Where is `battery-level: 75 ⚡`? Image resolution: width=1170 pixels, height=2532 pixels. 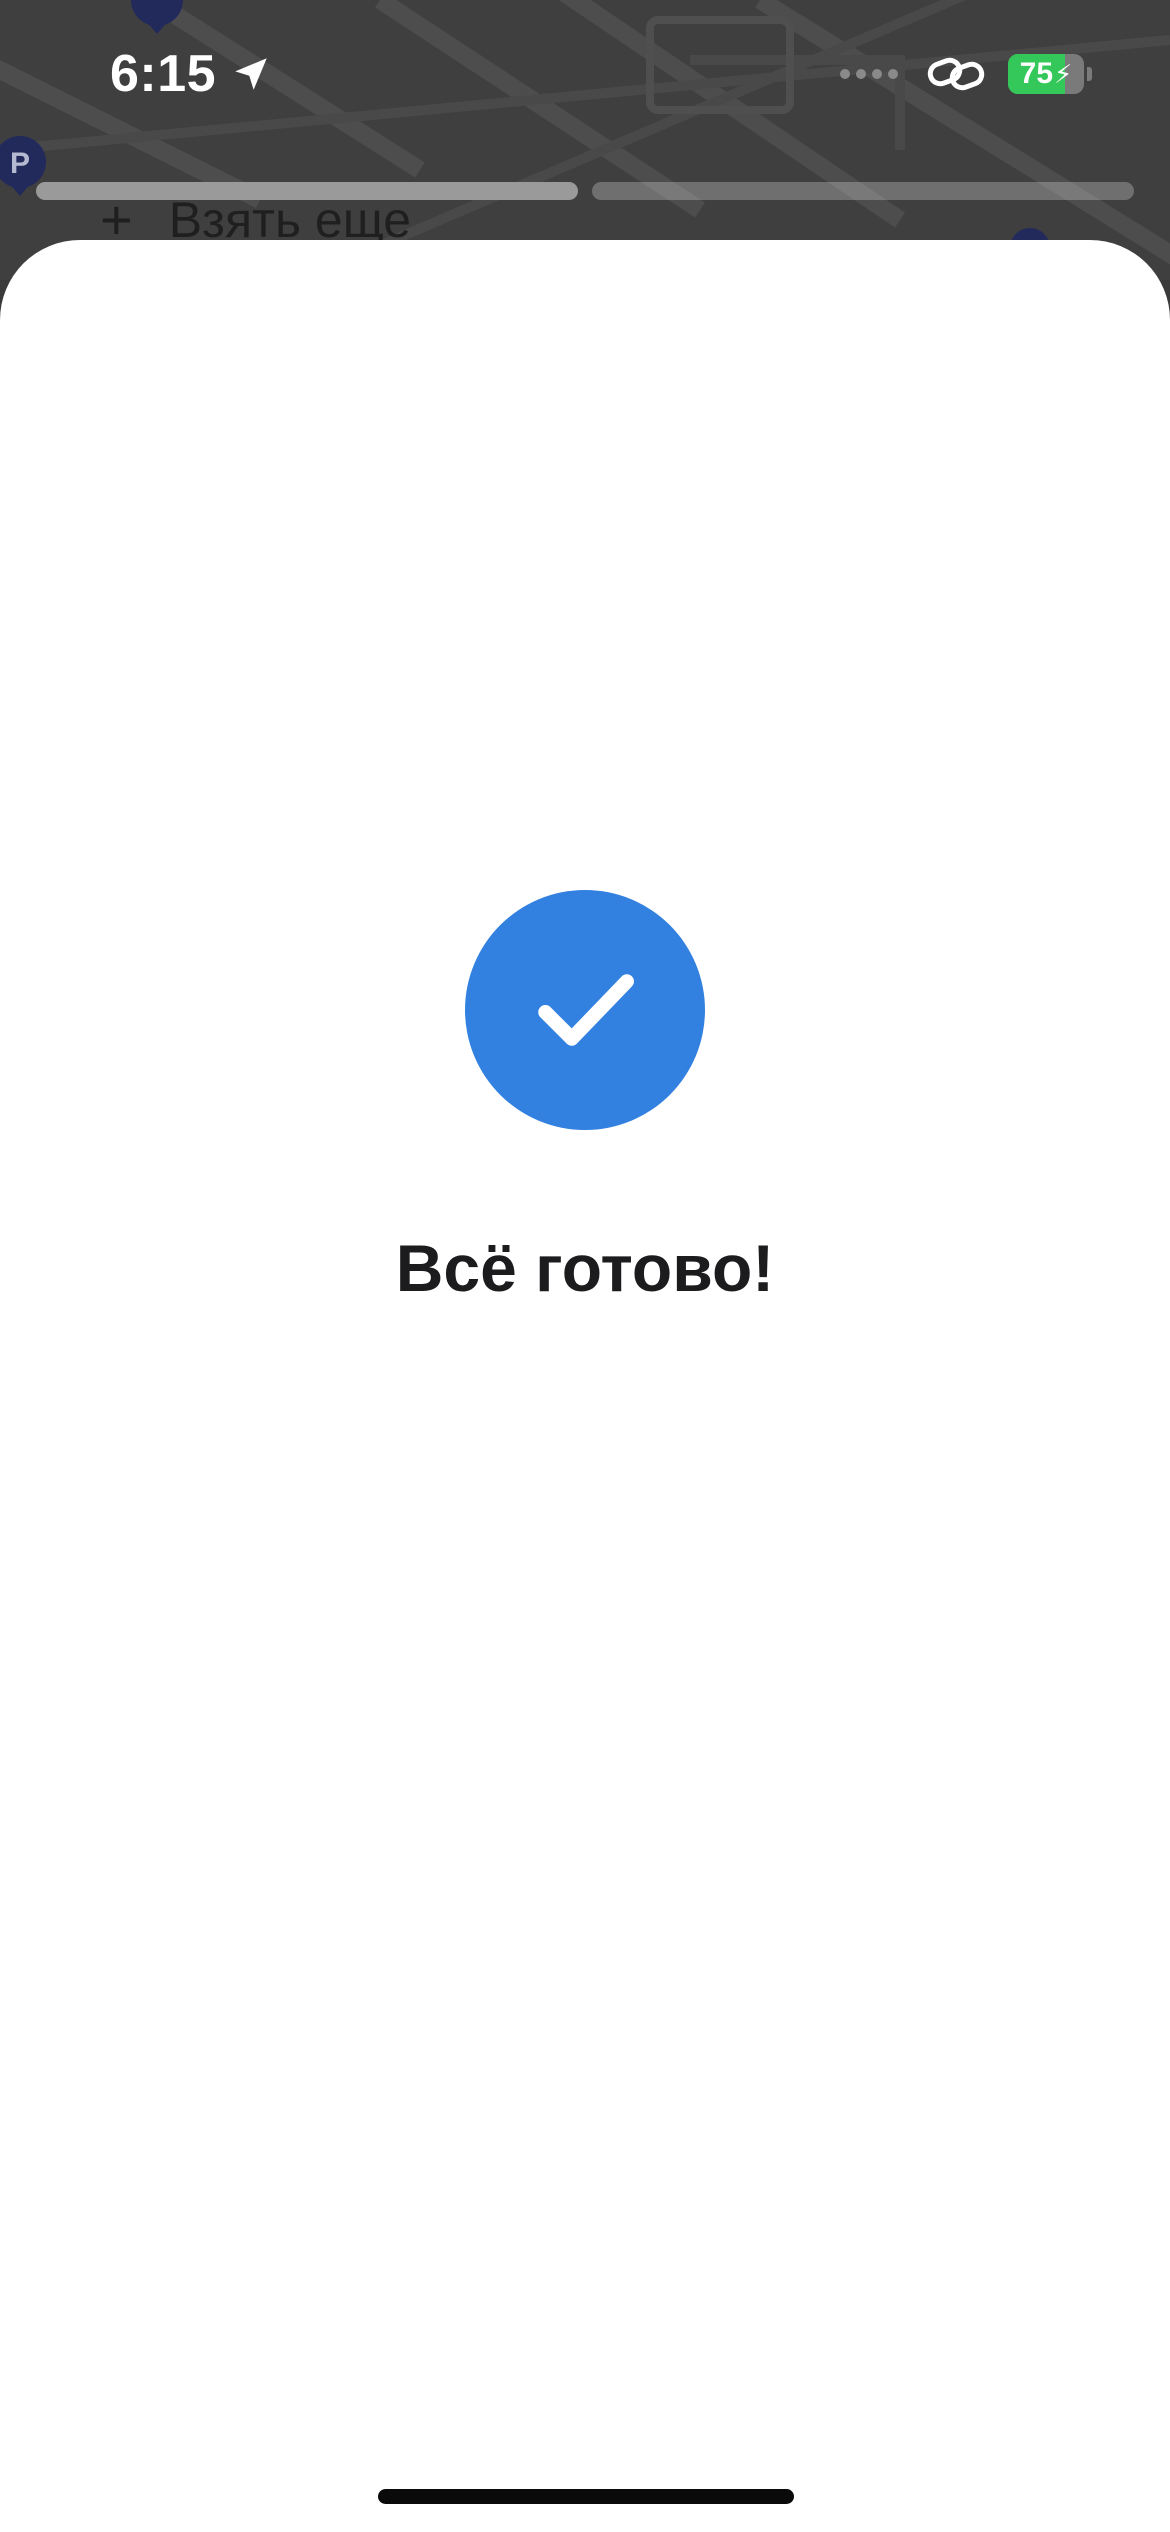
battery-level: 75 ⚡ is located at coordinates (1046, 73).